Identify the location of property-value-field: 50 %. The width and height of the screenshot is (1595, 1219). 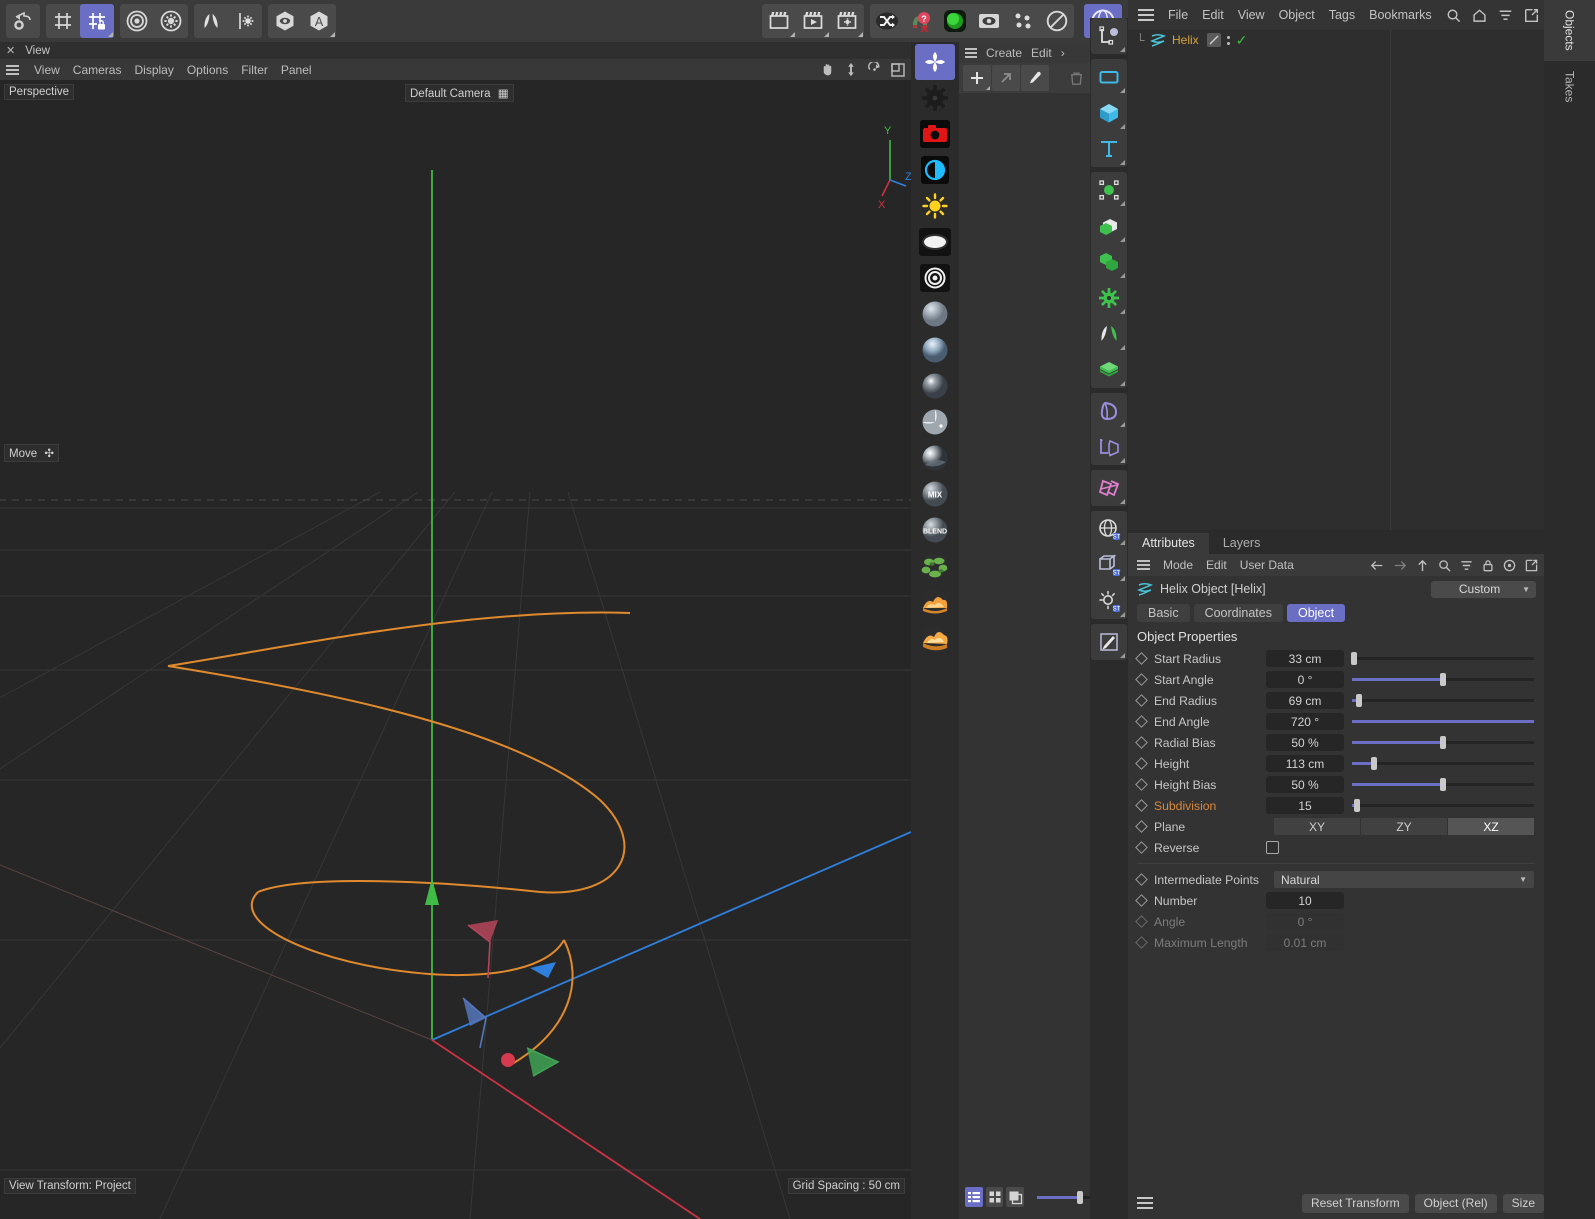
(1305, 742).